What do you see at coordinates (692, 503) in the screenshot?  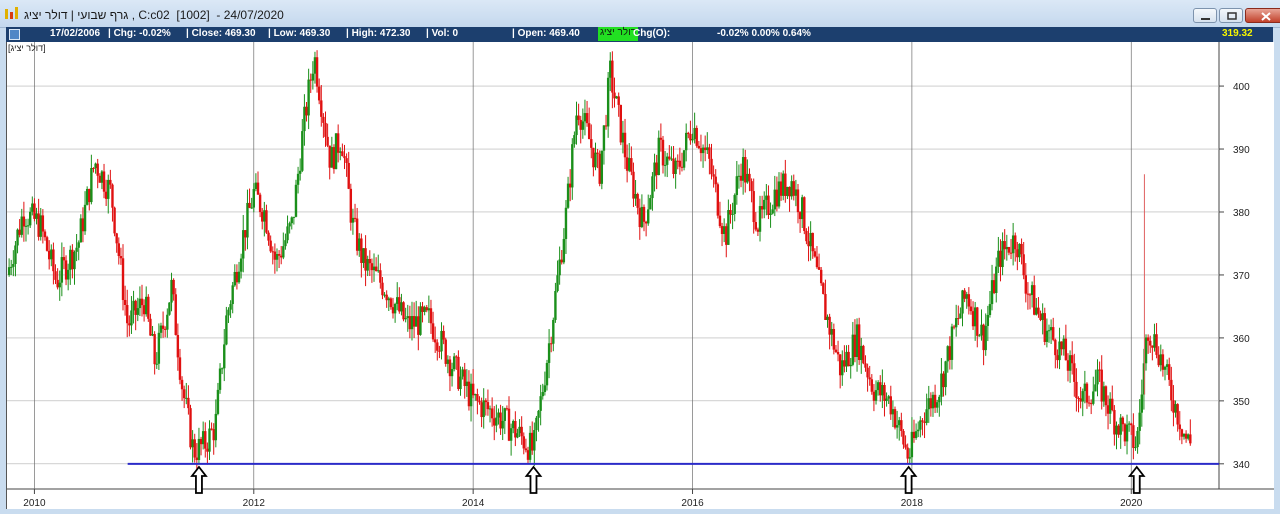 I see `x-tick-label: 2016` at bounding box center [692, 503].